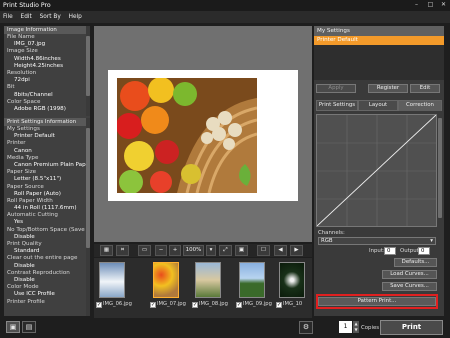 This screenshot has width=450, height=338. What do you see at coordinates (345, 327) in the screenshot?
I see `copies-field: 1` at bounding box center [345, 327].